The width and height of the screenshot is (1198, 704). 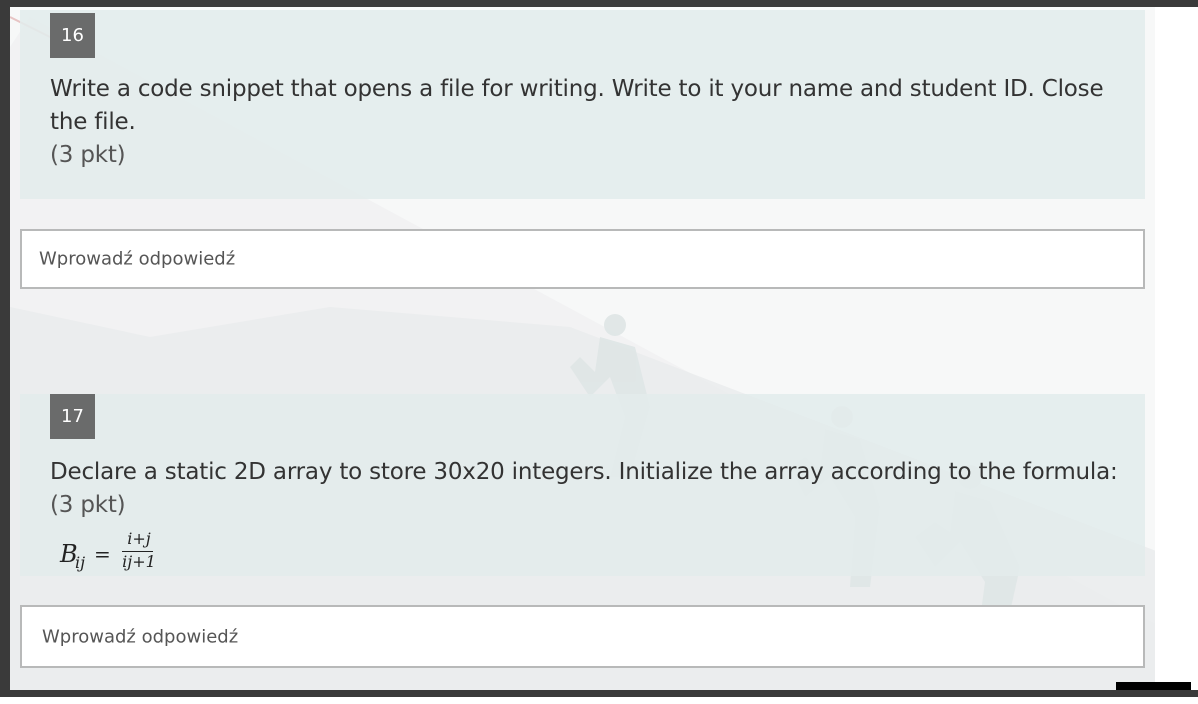 What do you see at coordinates (72, 416) in the screenshot?
I see `question-number-badge: 17` at bounding box center [72, 416].